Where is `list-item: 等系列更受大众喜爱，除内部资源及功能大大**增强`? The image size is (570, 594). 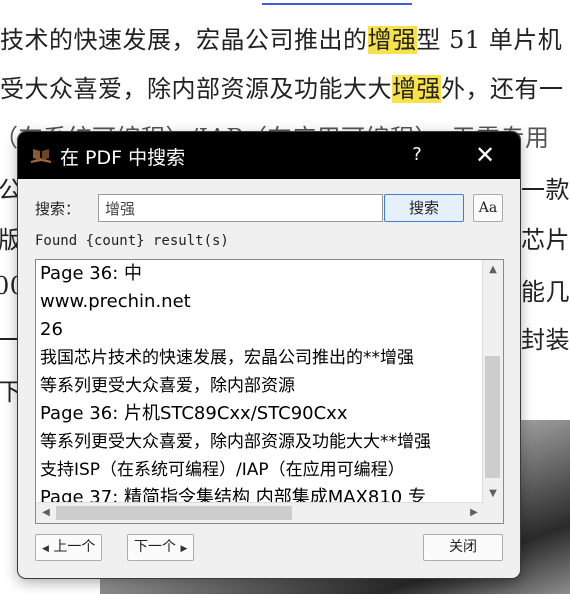
list-item: 等系列更受大众喜爱，除内部资源及功能大大**增强 is located at coordinates (260, 442).